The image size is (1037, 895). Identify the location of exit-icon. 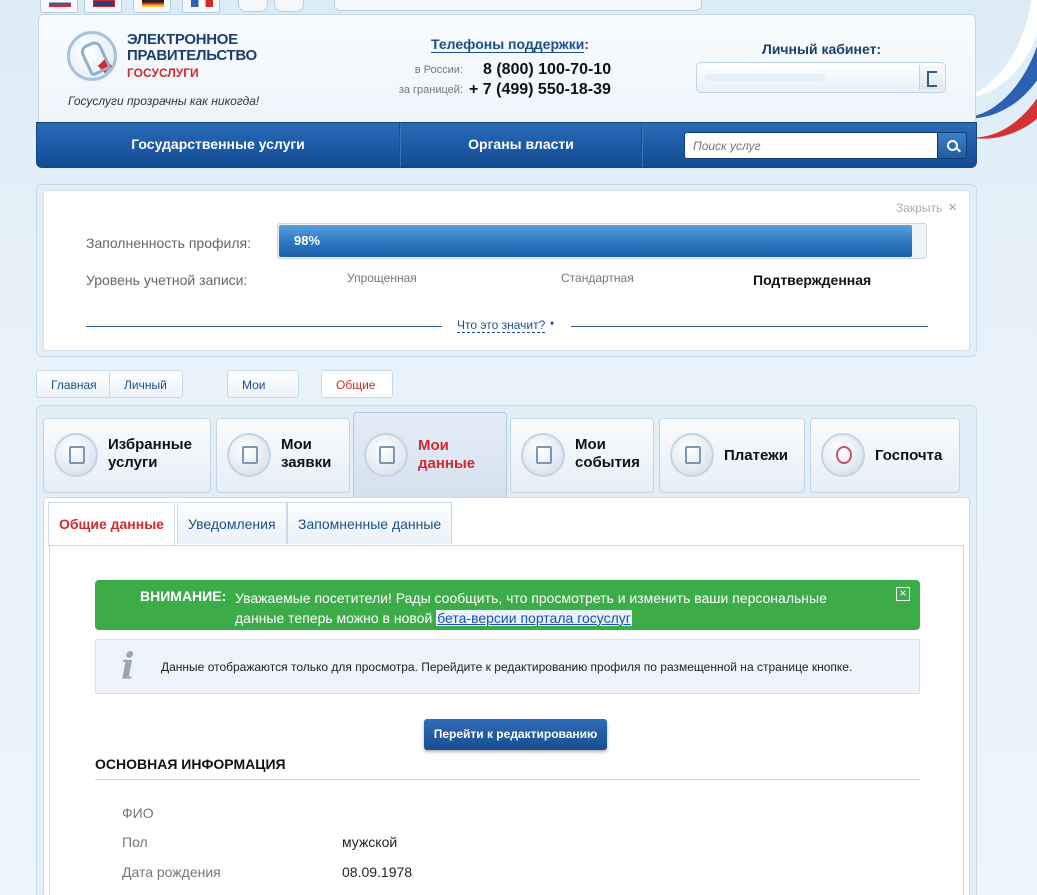
(931, 77).